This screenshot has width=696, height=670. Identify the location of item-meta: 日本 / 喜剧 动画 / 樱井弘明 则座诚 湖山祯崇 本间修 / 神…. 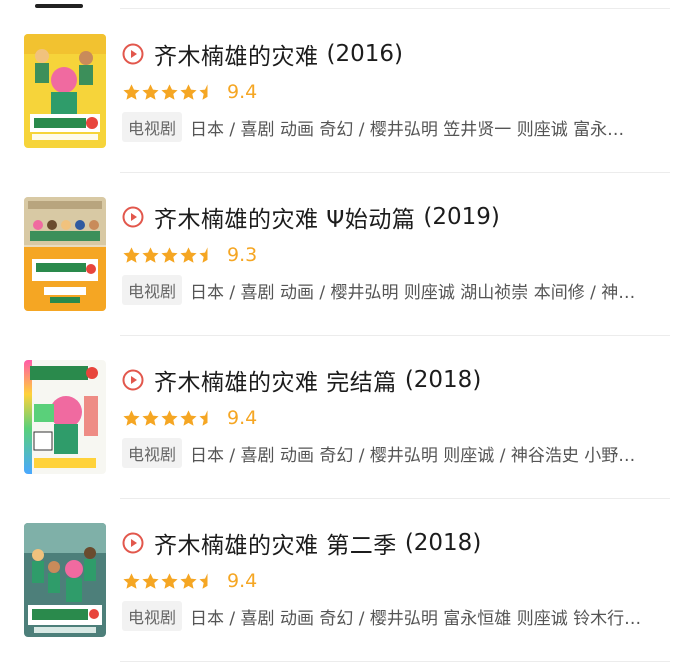
(413, 292).